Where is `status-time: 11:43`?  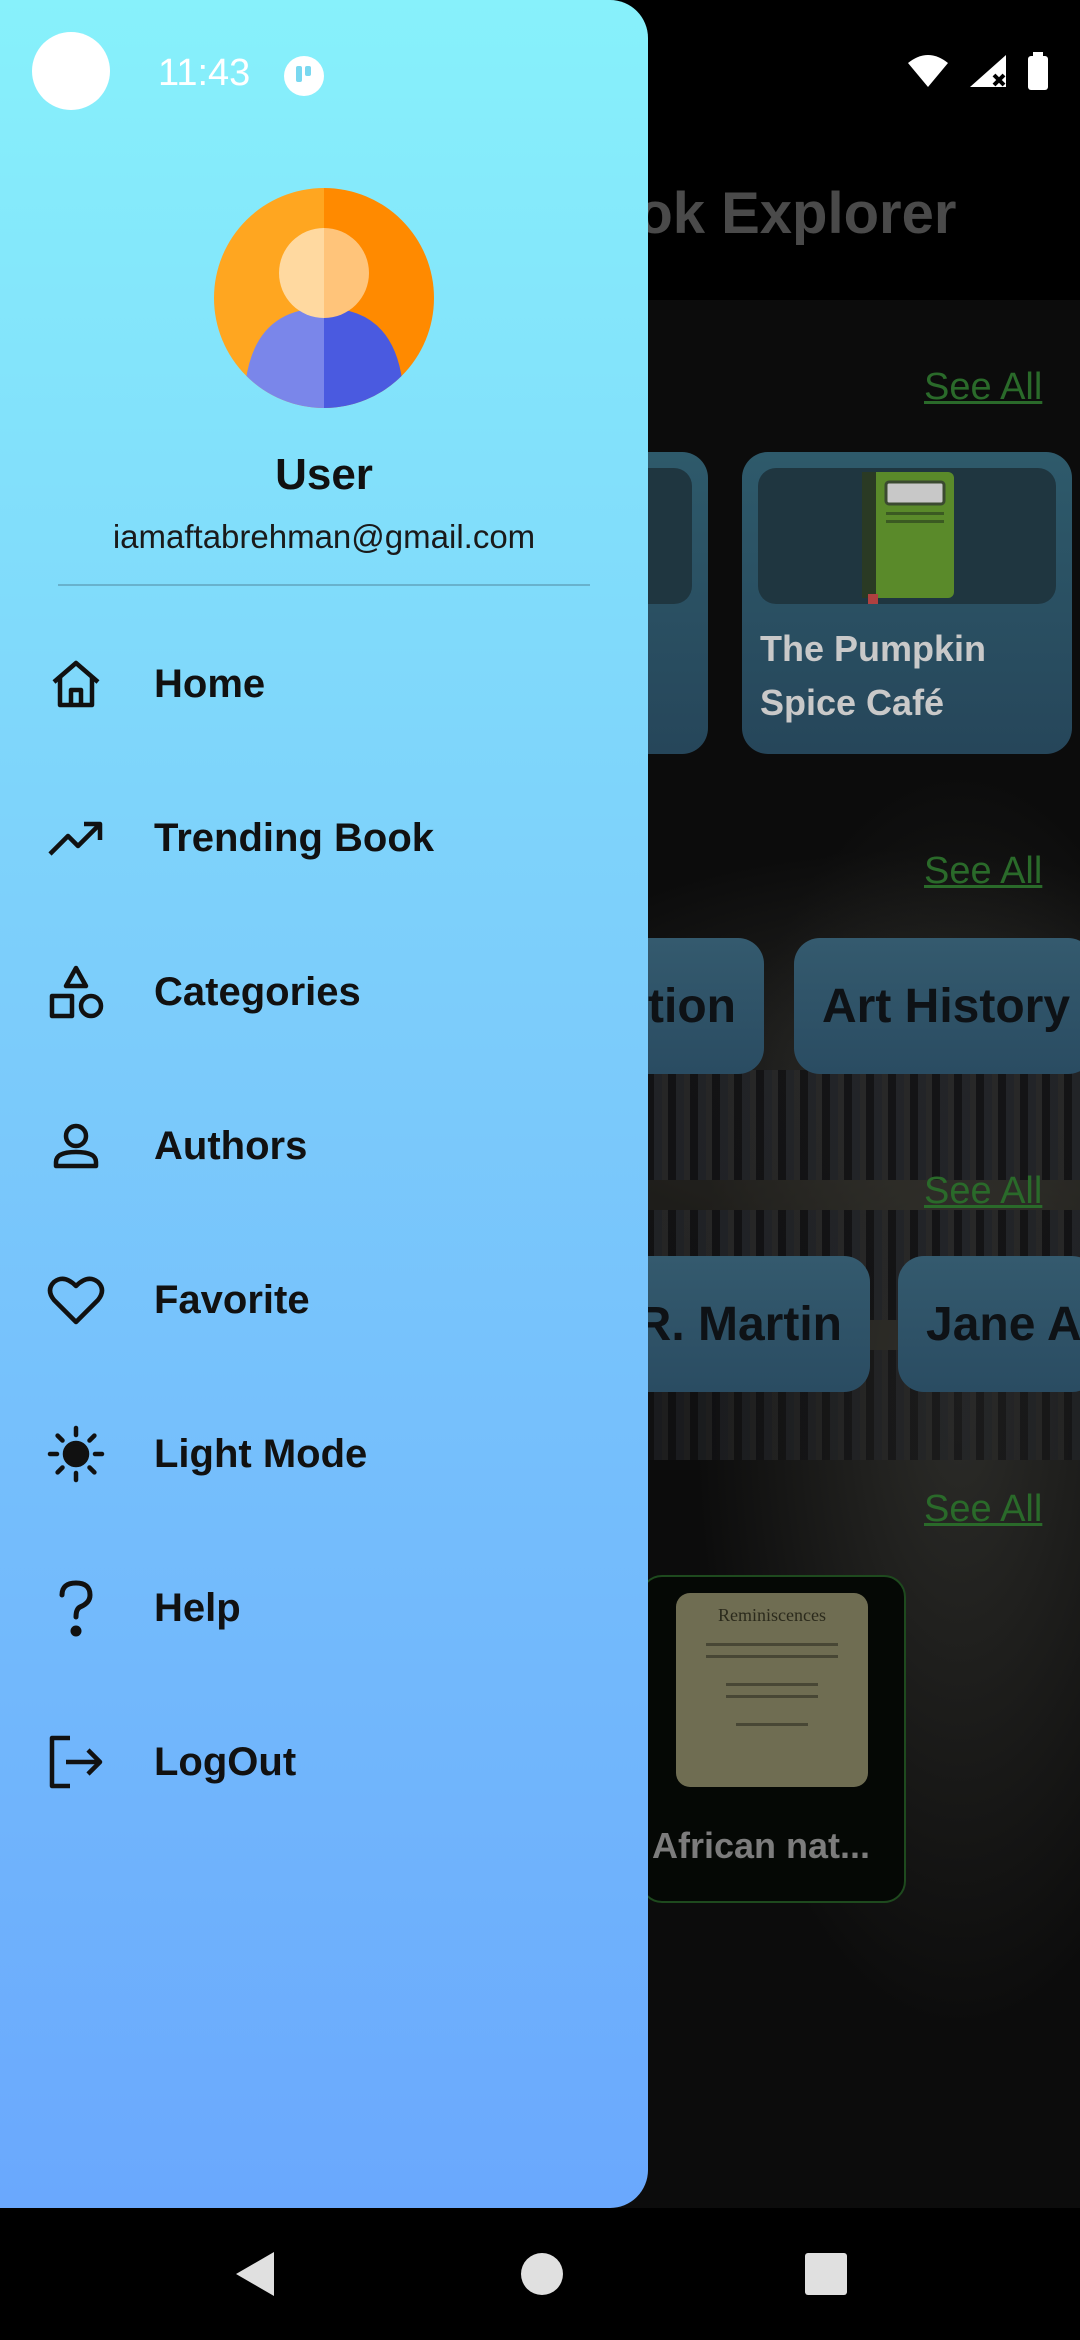 status-time: 11:43 is located at coordinates (204, 73).